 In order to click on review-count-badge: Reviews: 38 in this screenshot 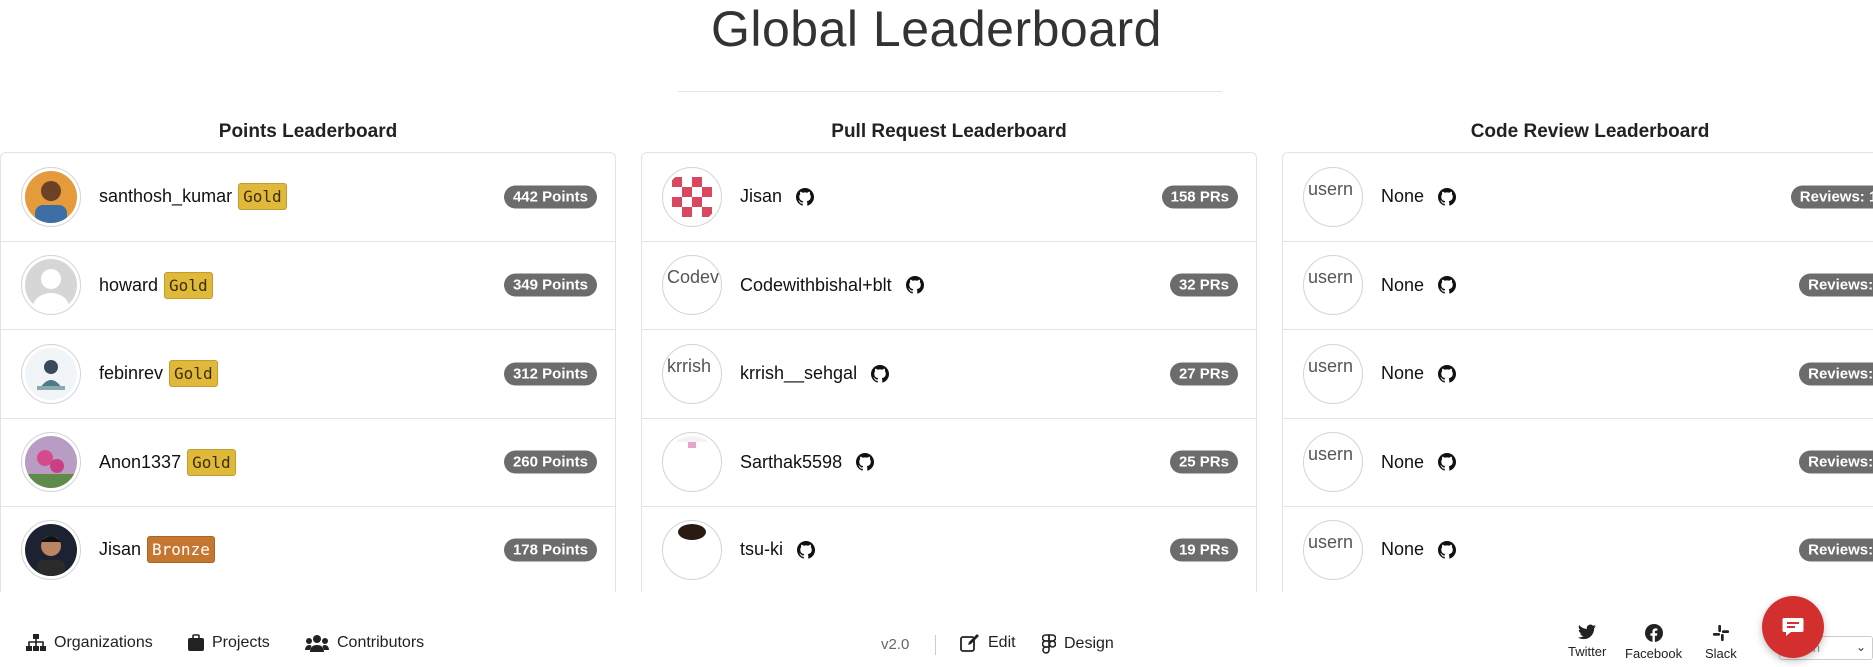, I will do `click(1836, 285)`.